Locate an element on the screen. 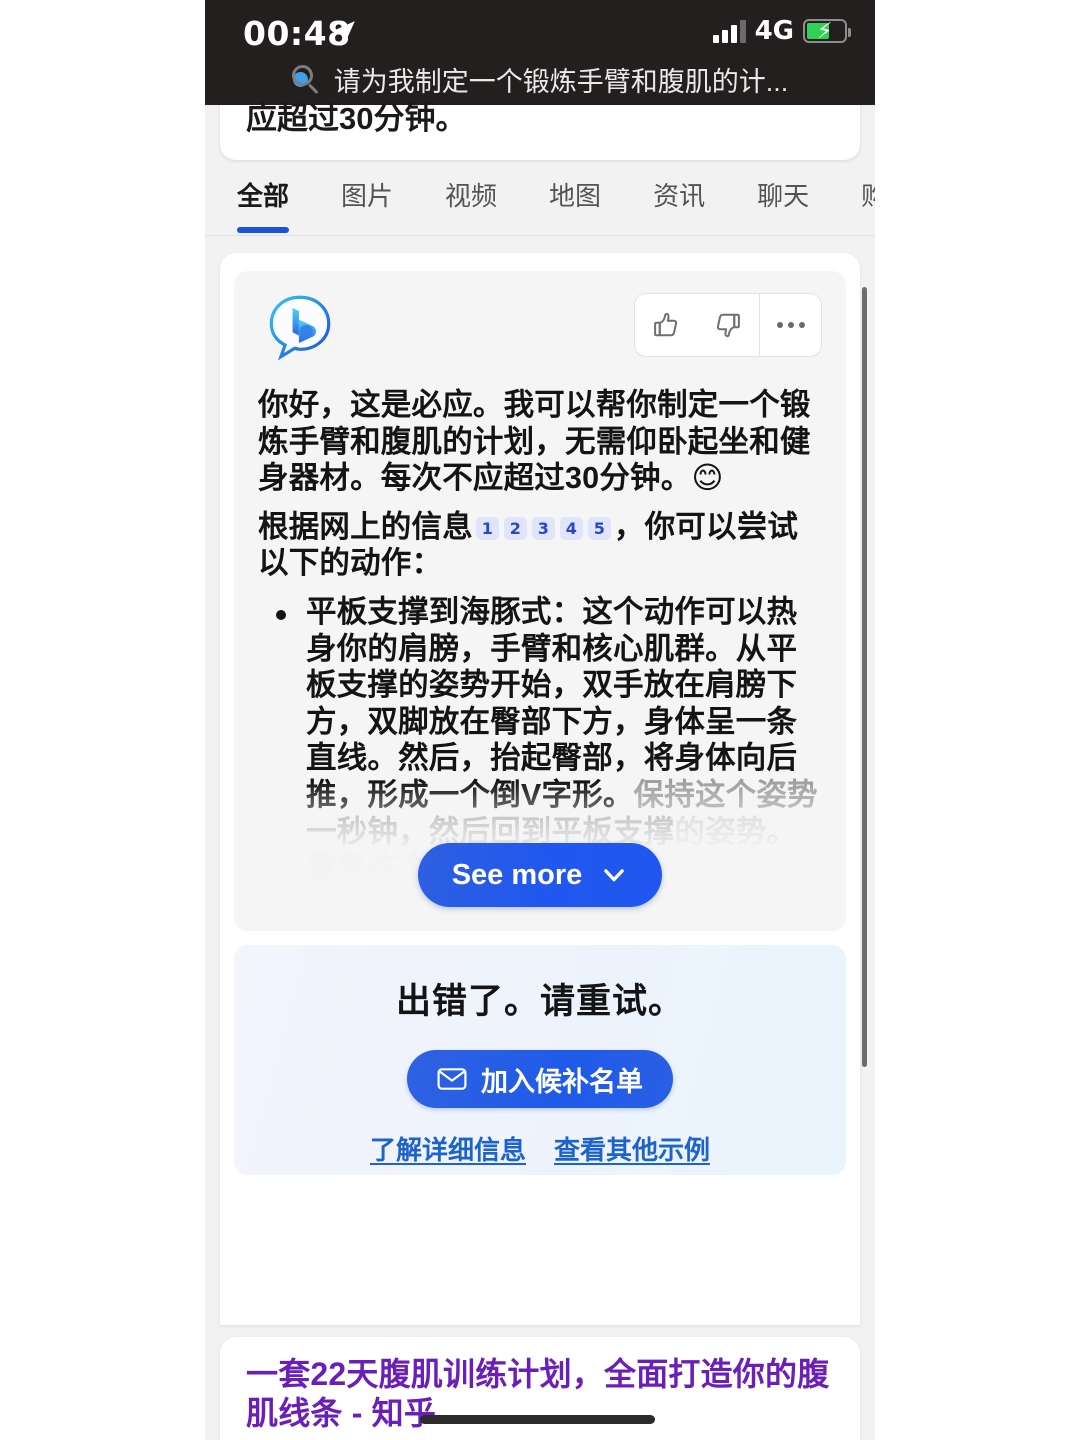  previous-answer-card-partial: 应超过30分钟。 is located at coordinates (540, 130).